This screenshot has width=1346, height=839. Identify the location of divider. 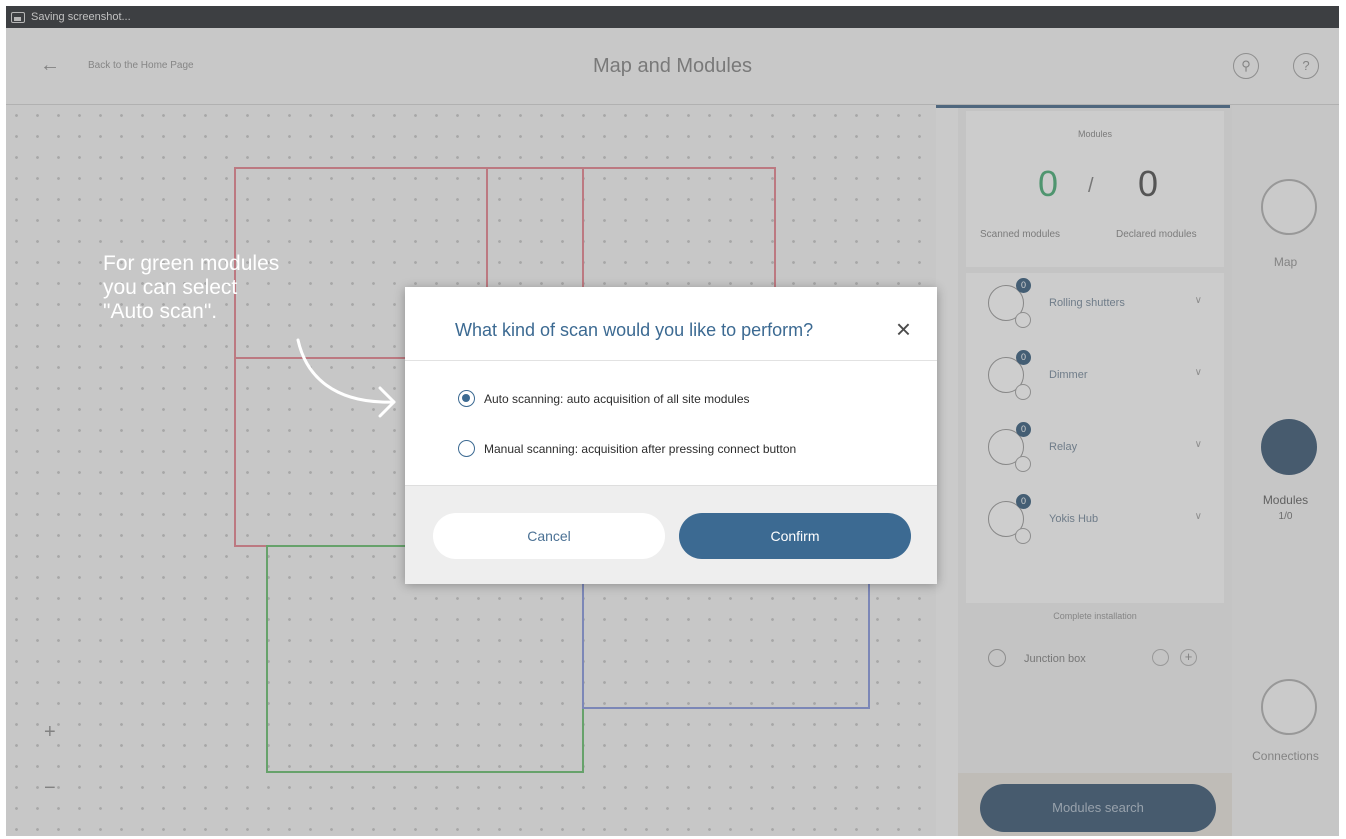
(671, 360).